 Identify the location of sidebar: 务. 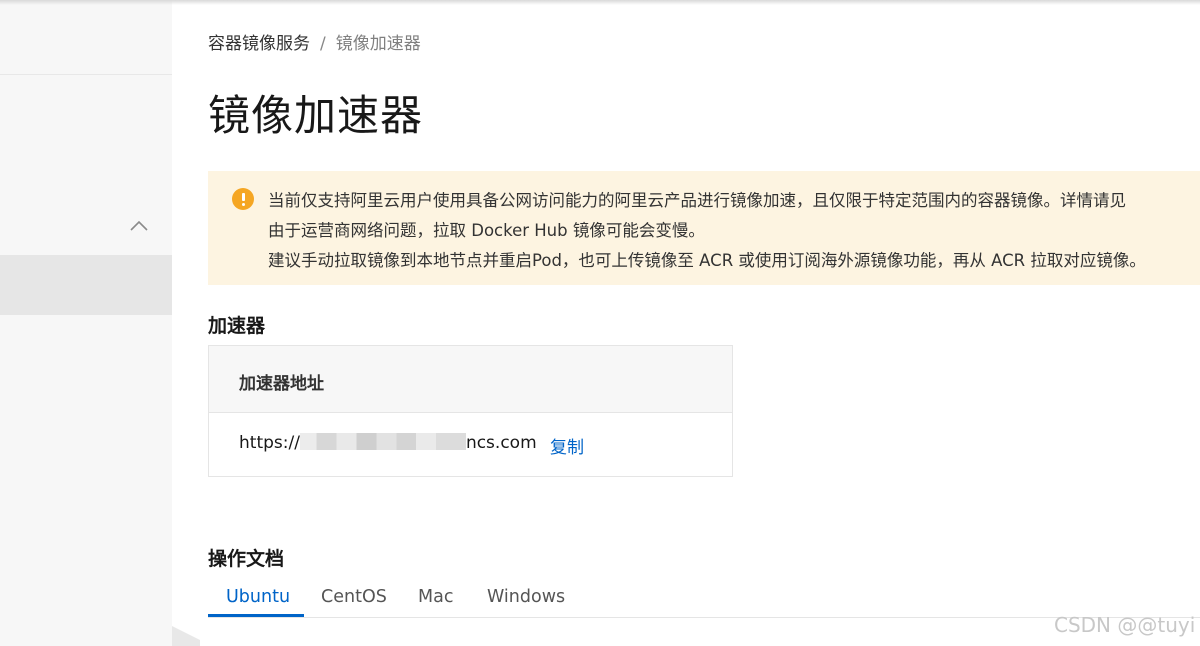
(86, 323).